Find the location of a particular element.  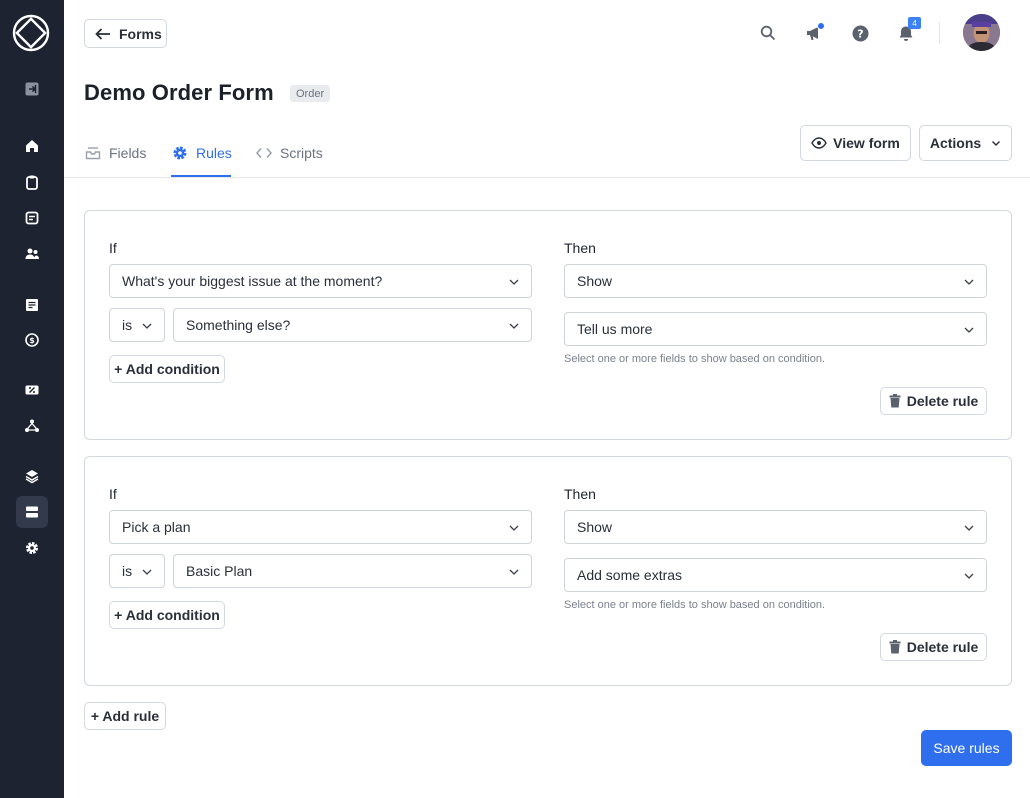

tab-rules: Rules is located at coordinates (202, 153).